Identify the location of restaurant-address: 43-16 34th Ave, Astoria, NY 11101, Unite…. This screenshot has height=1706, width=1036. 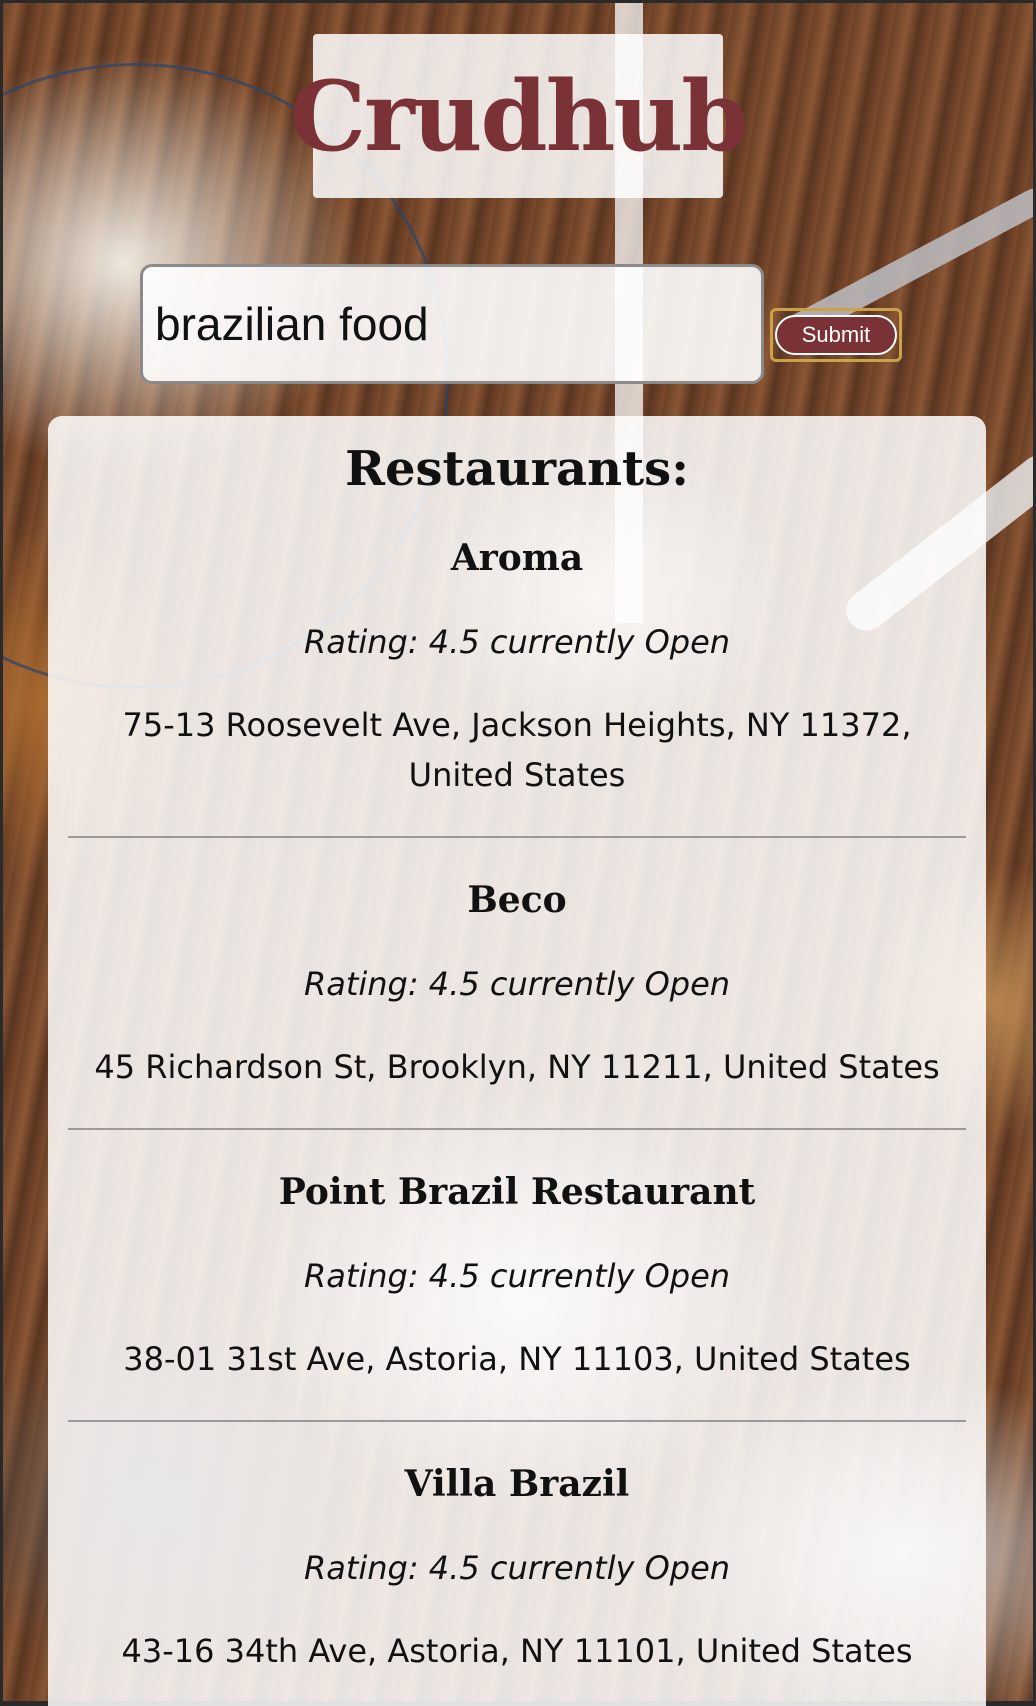
(517, 1651).